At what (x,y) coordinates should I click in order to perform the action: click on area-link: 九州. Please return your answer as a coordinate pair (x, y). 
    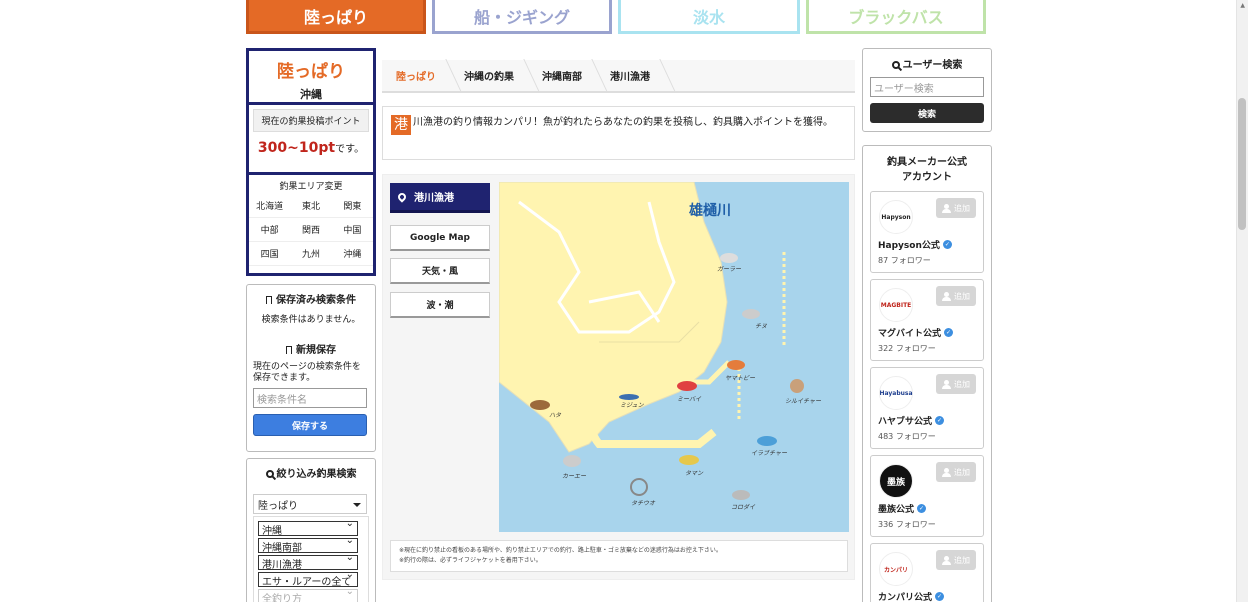
    Looking at the image, I should click on (311, 254).